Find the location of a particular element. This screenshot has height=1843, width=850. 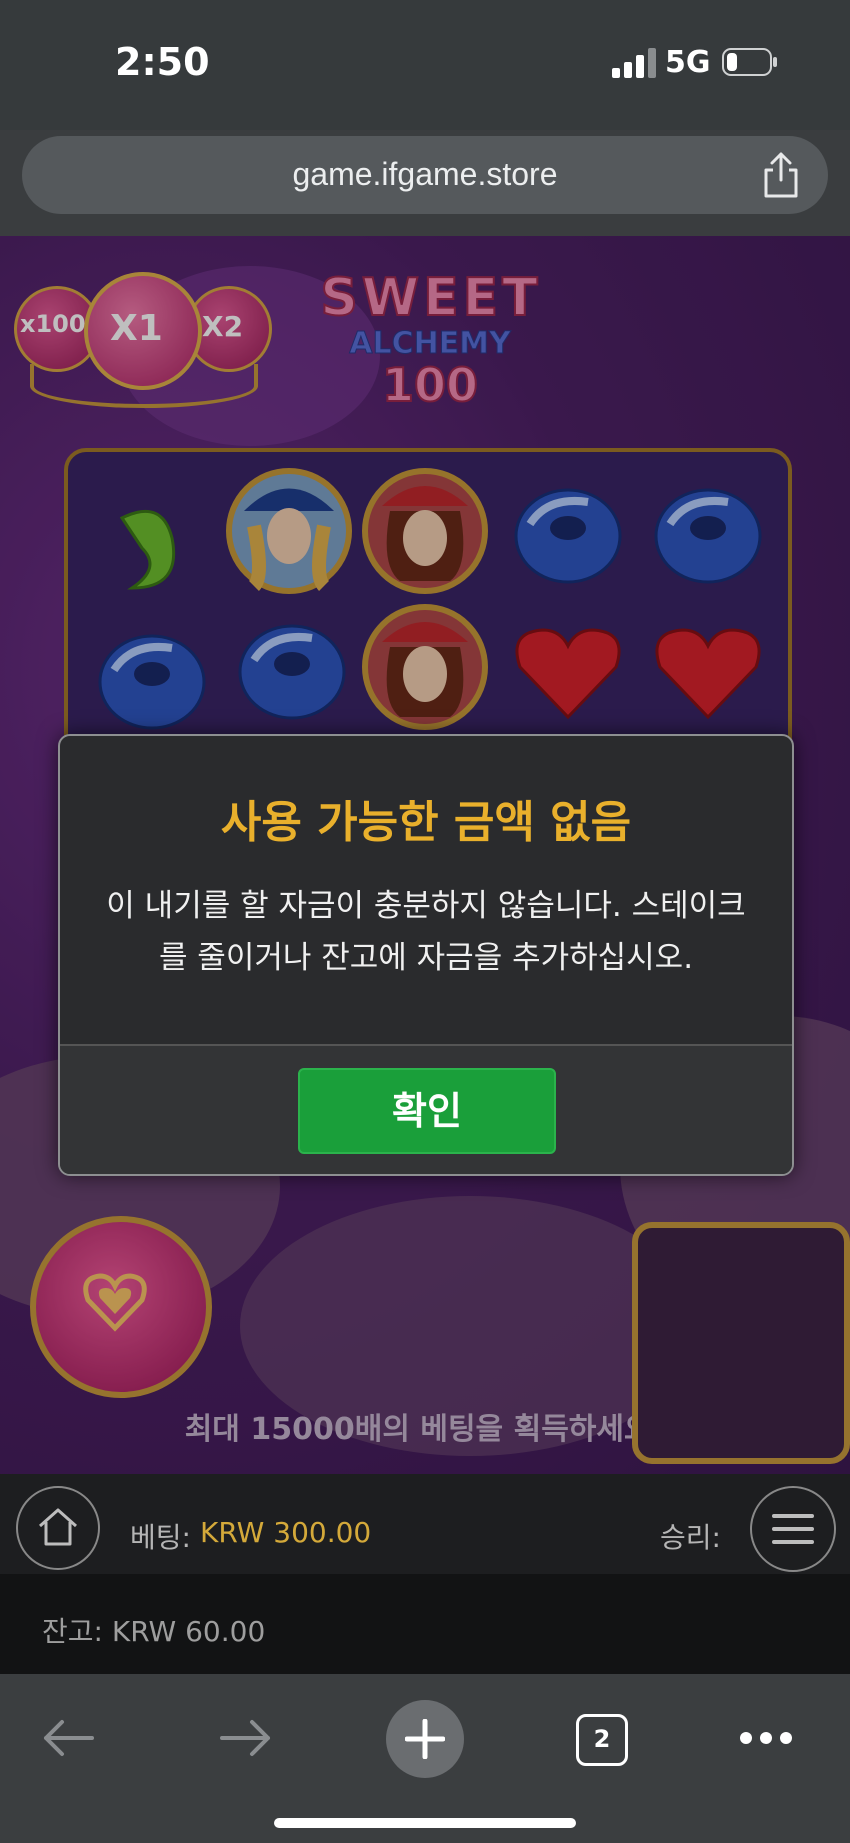

forward-arrow-icon is located at coordinates (246, 1738).